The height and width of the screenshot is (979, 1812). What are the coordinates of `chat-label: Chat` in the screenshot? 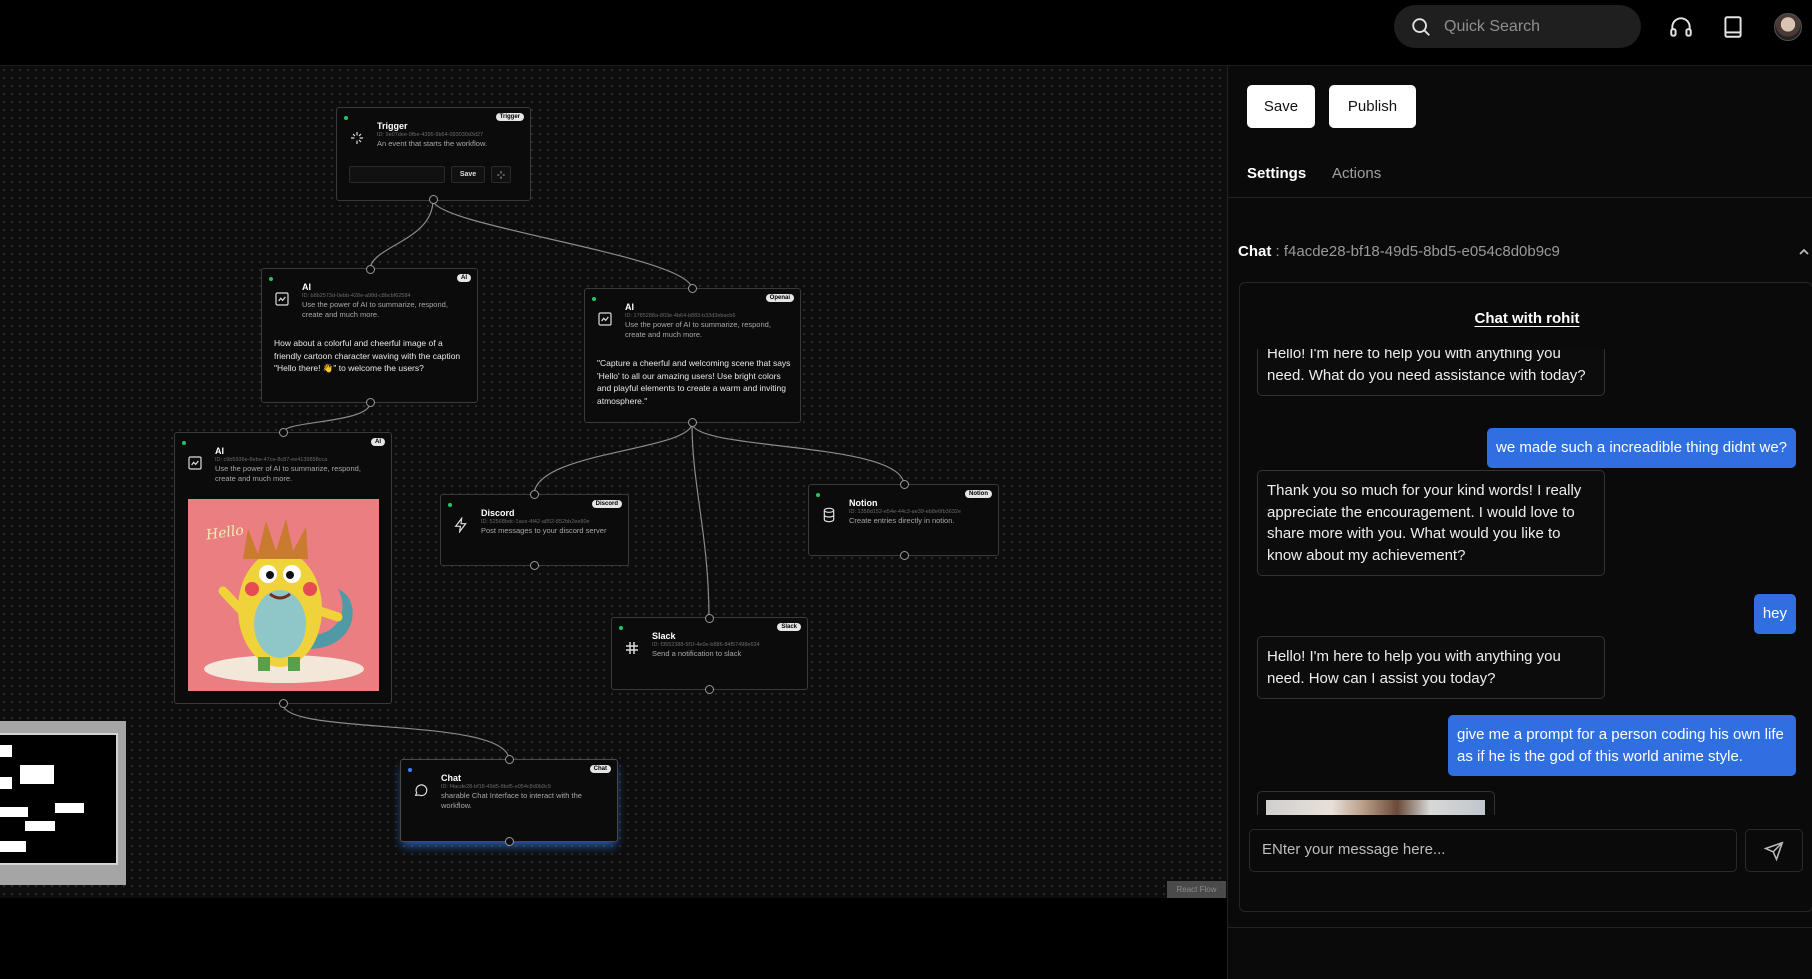 It's located at (1255, 251).